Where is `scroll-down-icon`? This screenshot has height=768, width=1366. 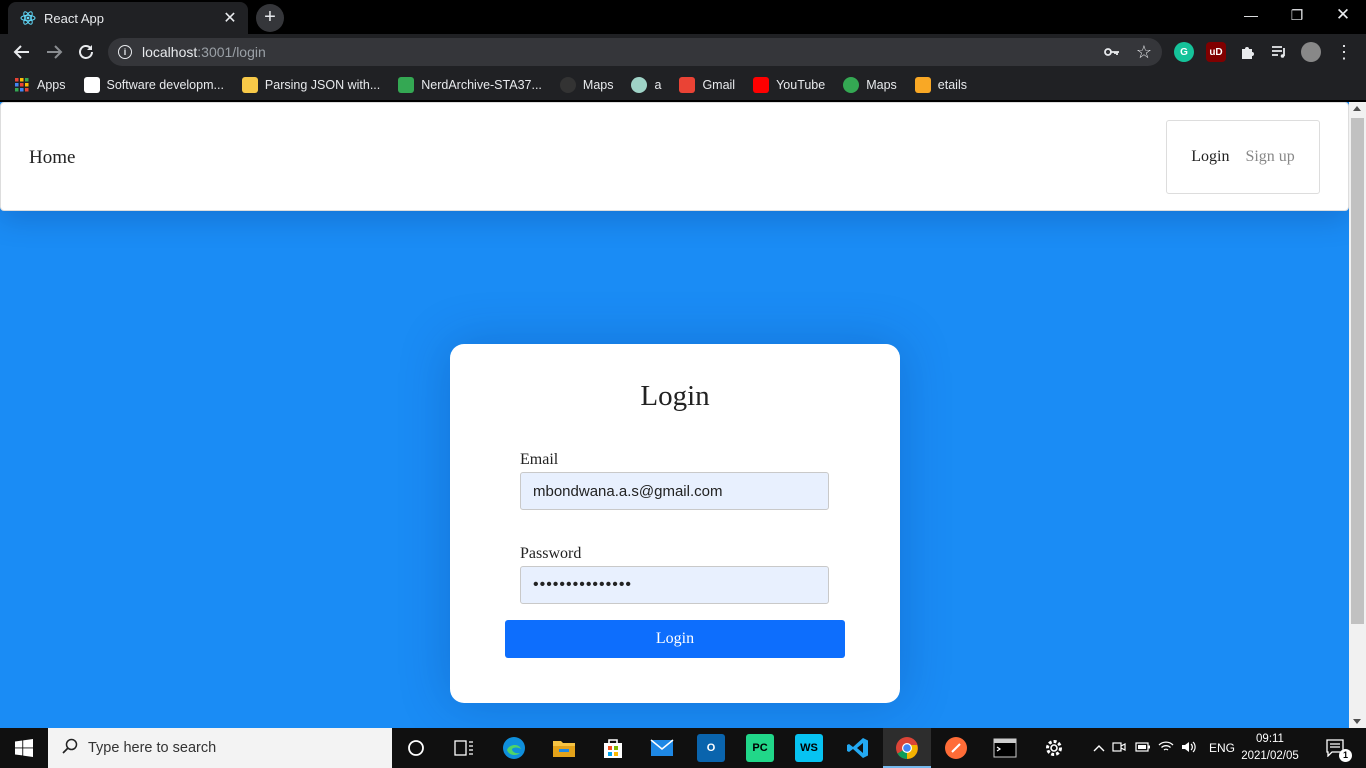 scroll-down-icon is located at coordinates (1357, 721).